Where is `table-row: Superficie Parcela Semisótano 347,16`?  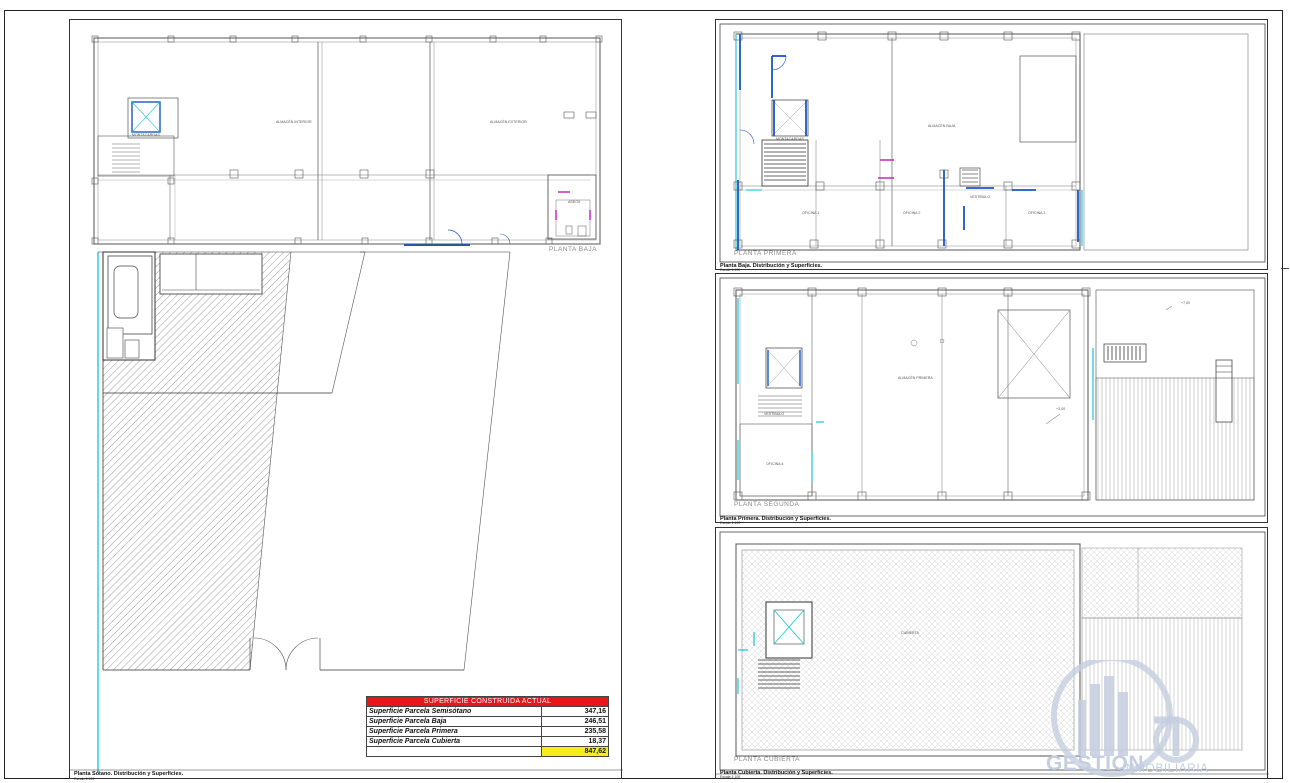 table-row: Superficie Parcela Semisótano 347,16 is located at coordinates (487, 711).